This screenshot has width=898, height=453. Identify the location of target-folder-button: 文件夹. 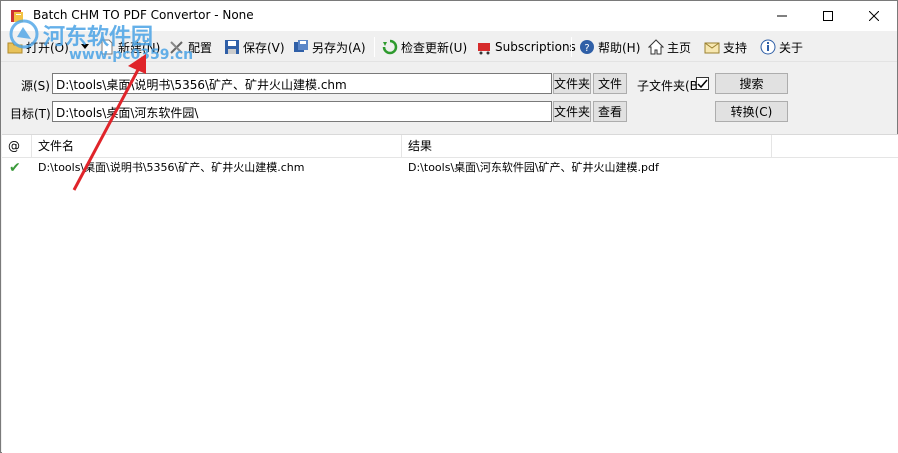
(572, 111).